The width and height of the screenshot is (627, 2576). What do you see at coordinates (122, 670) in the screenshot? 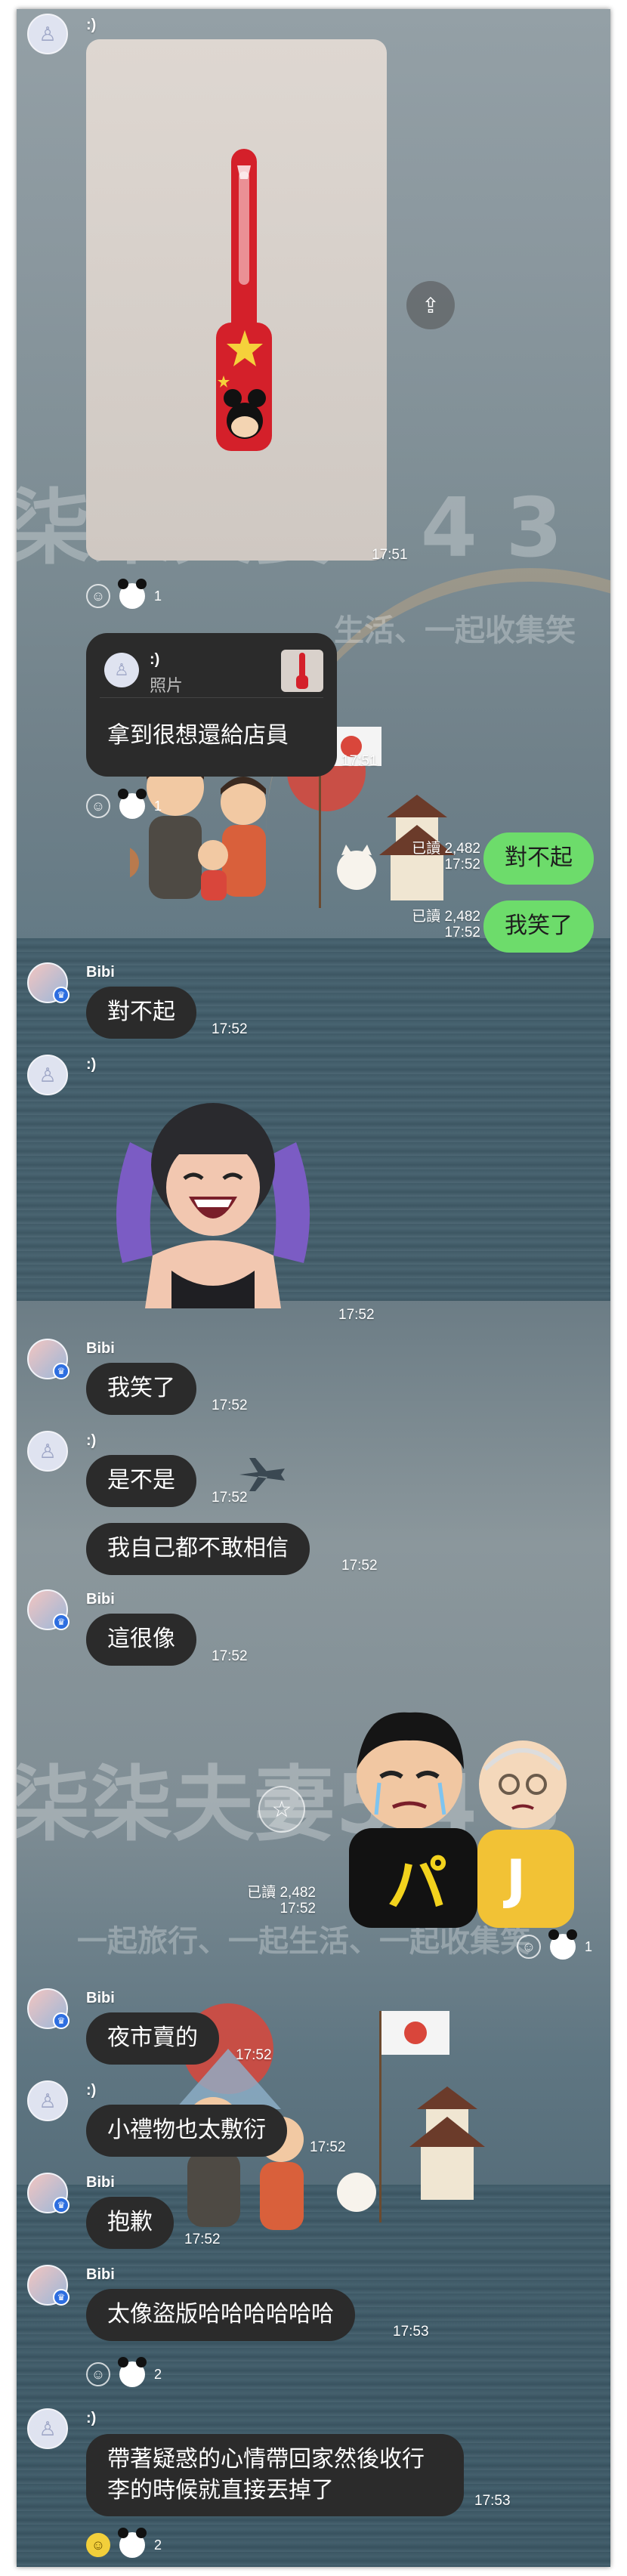
I see `quoted-avatar: ♙` at bounding box center [122, 670].